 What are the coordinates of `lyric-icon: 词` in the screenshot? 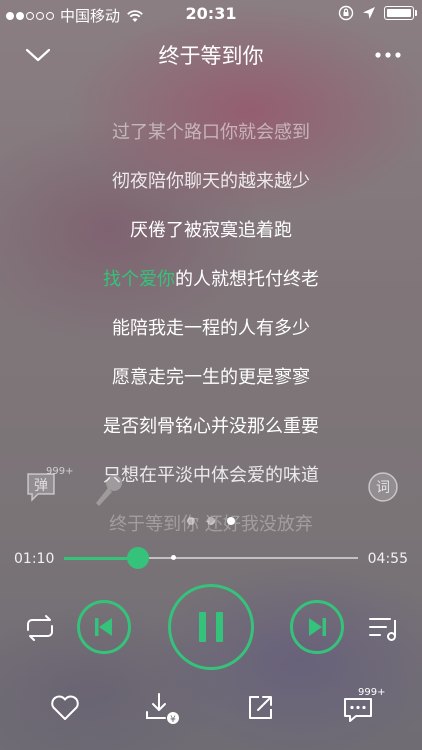 It's located at (383, 487).